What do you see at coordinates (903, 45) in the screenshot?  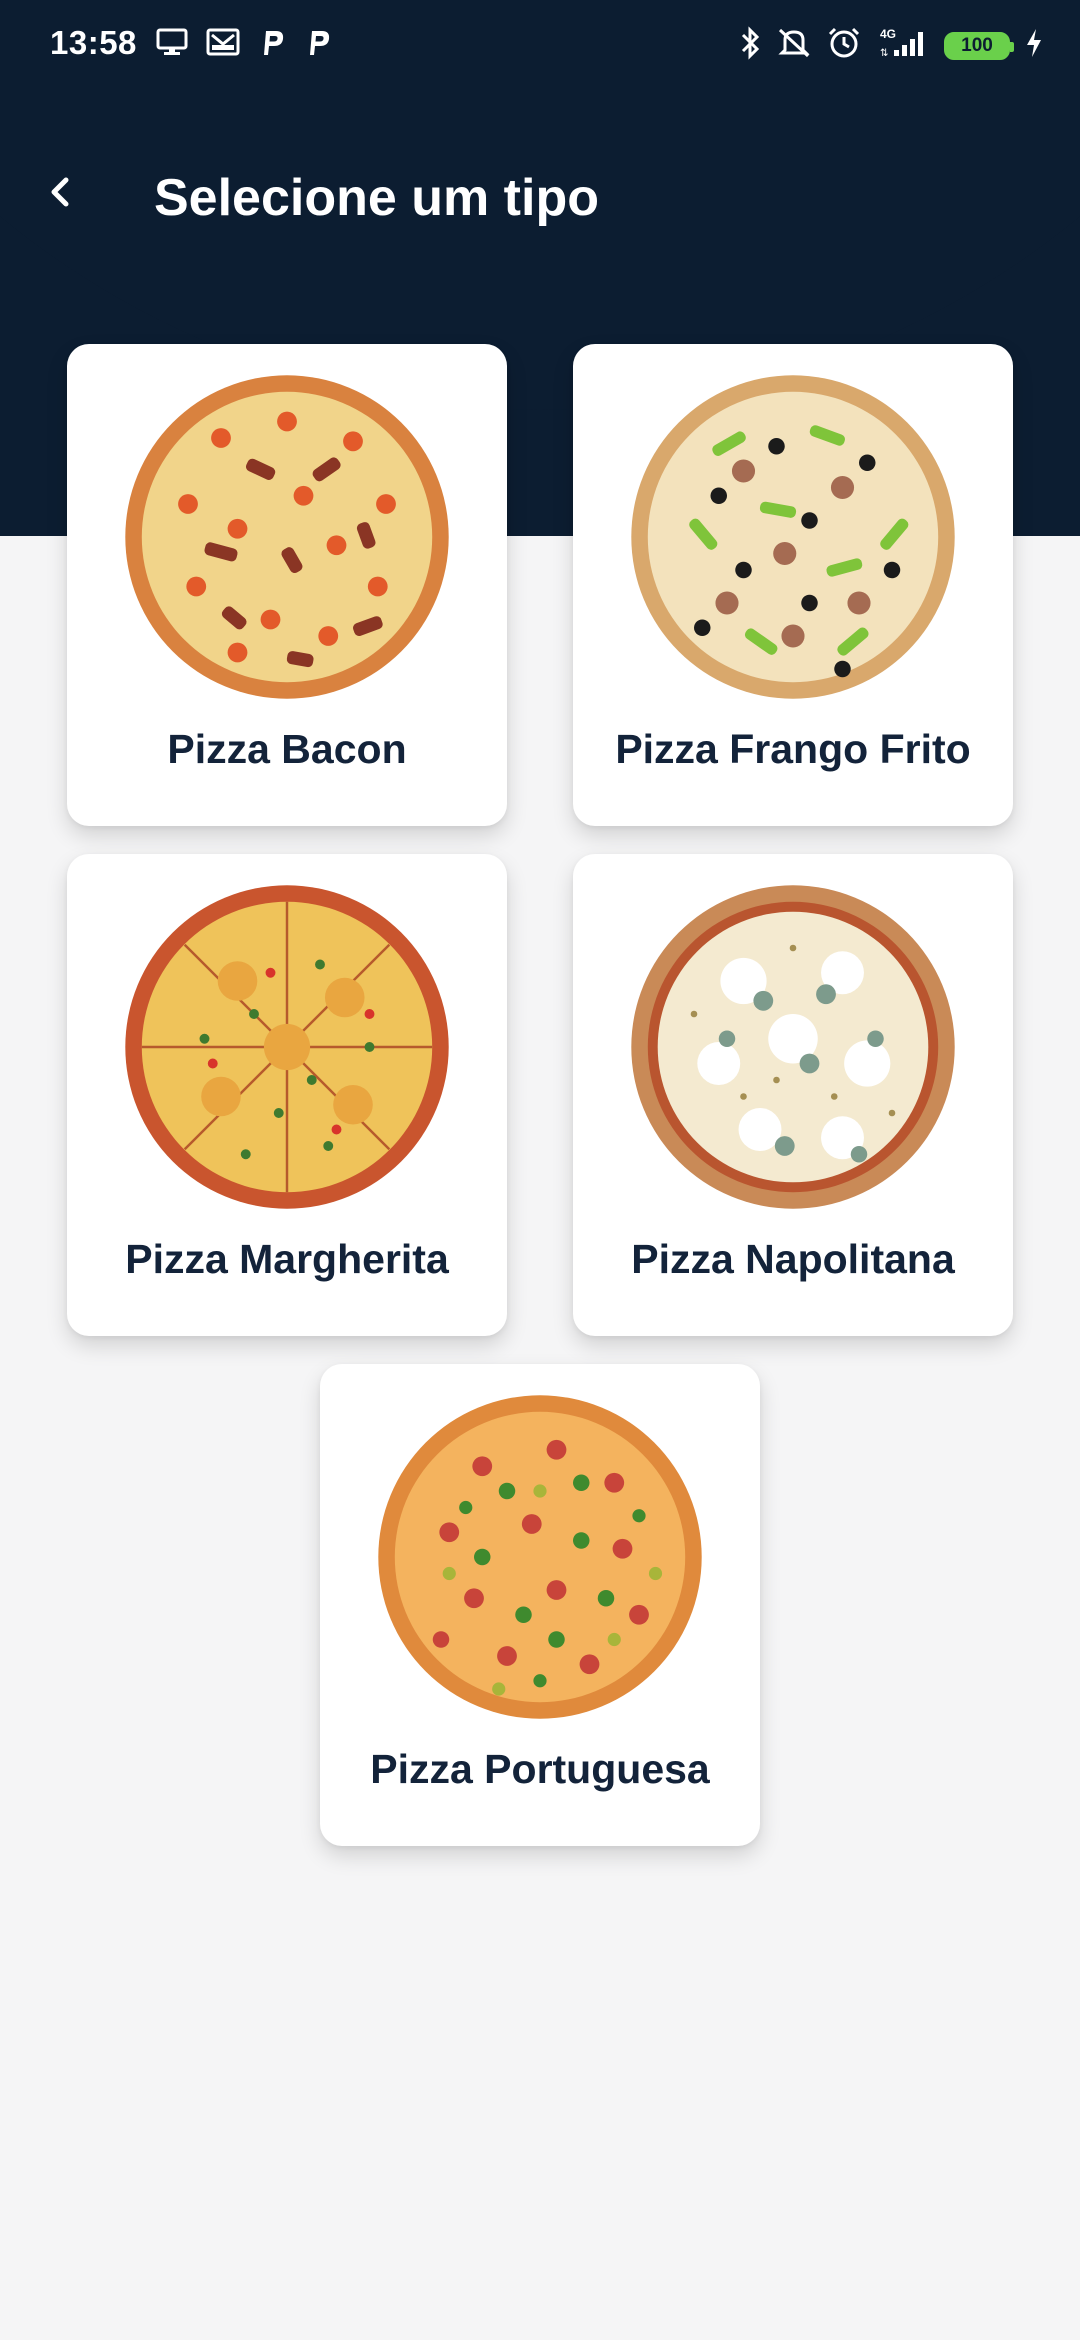 I see `signal-4g-icon: 4G ⇅` at bounding box center [903, 45].